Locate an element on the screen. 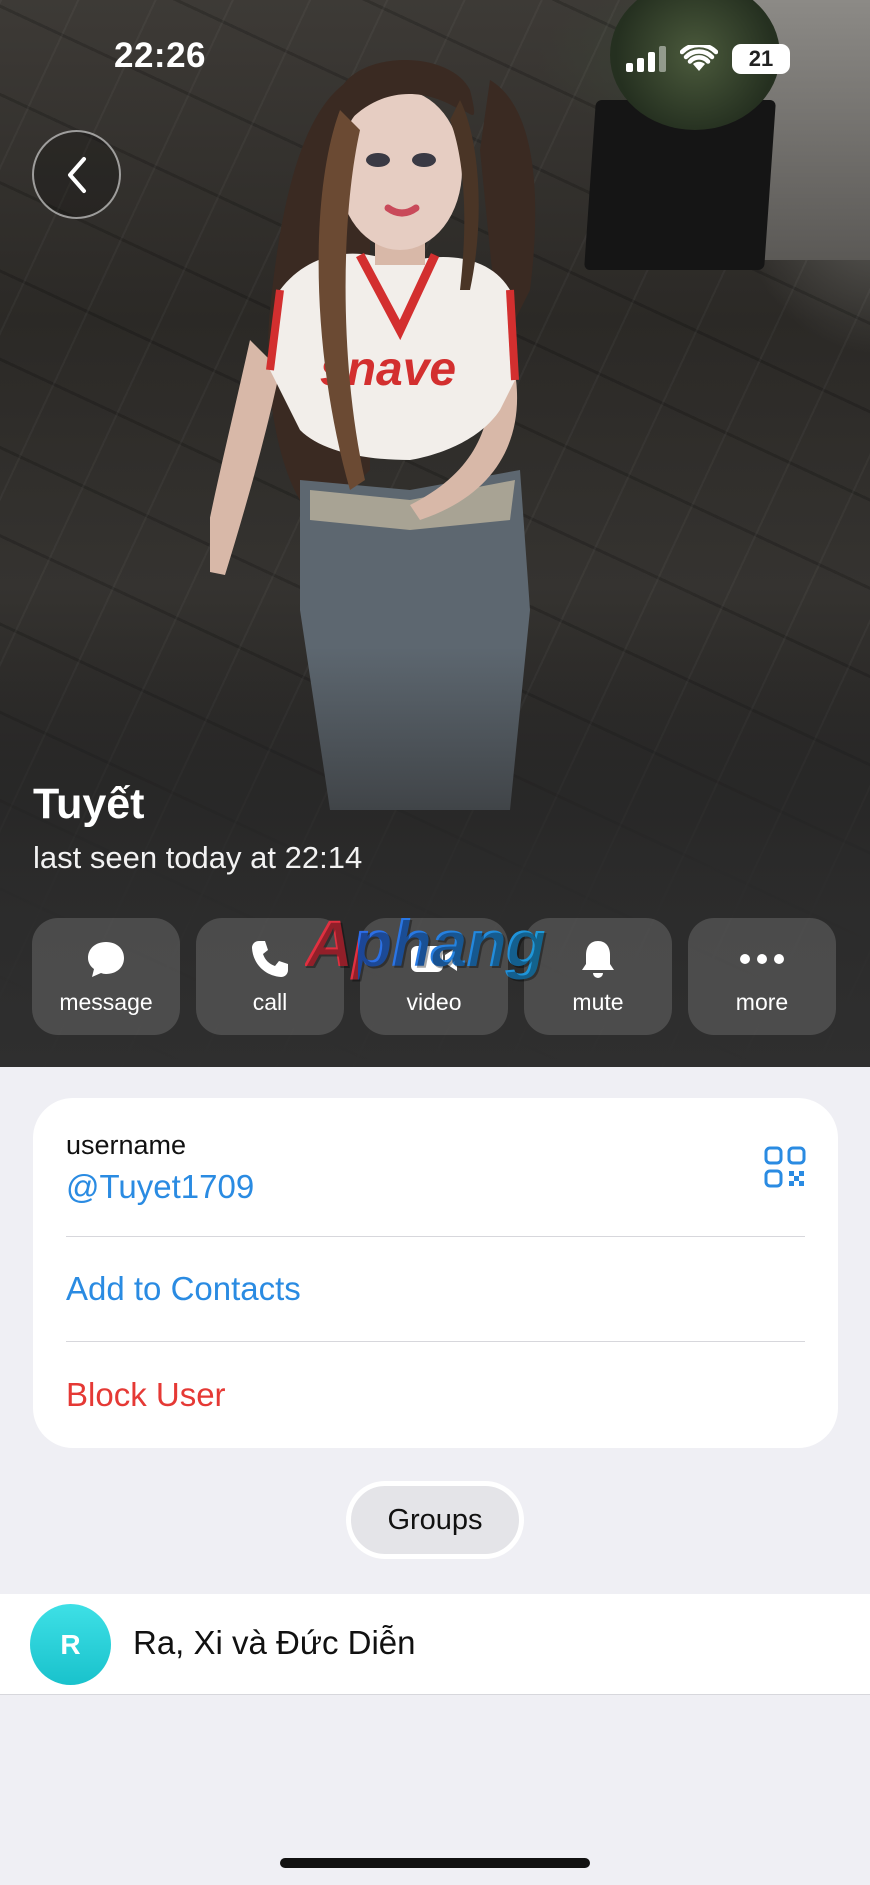  chat-bubble-icon is located at coordinates (106, 959).